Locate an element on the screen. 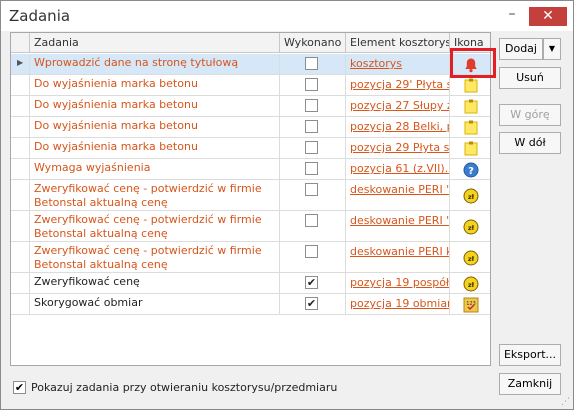 The width and height of the screenshot is (574, 410). svg-text: 123 is located at coordinates (471, 304).